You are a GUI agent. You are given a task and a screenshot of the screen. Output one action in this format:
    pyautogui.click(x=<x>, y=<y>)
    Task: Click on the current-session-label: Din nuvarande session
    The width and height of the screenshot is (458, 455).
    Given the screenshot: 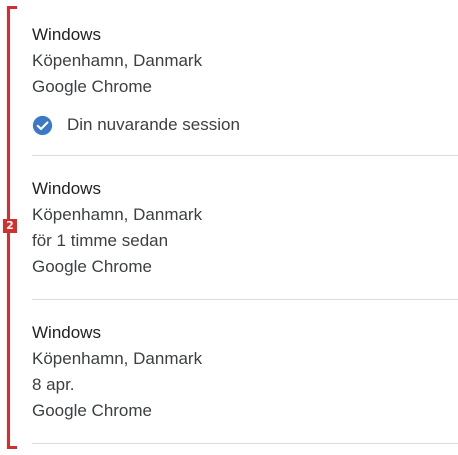 What is the action you would take?
    pyautogui.click(x=153, y=124)
    